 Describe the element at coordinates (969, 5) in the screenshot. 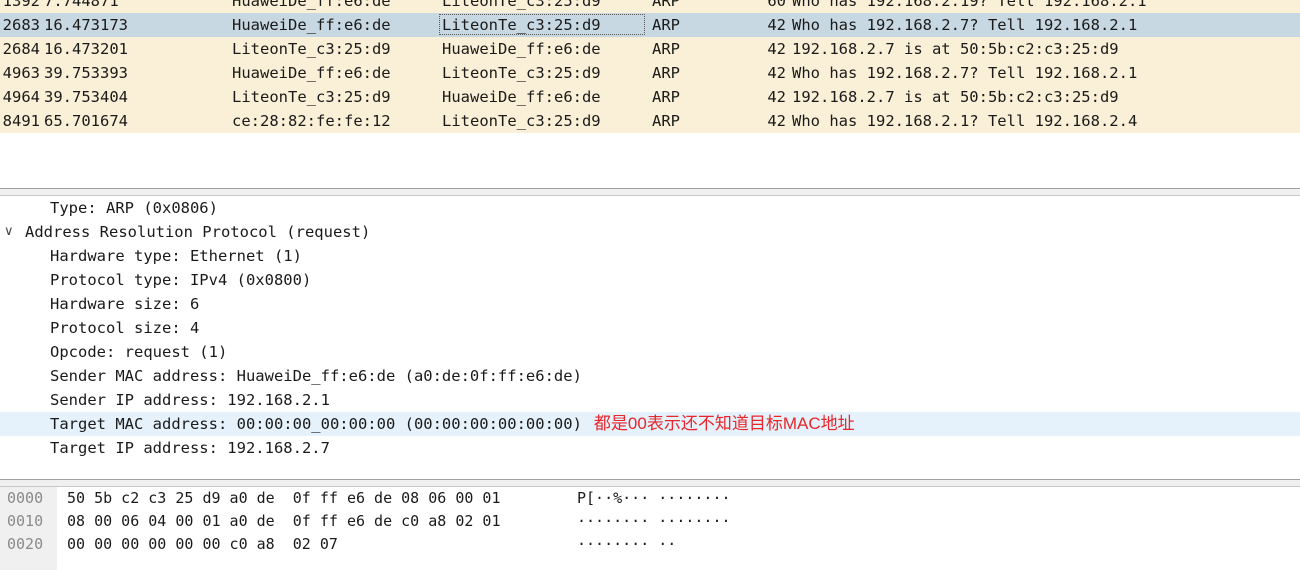

I see `packet-info: Who has 192.168.2.19? Tell 192.168.2.1` at that location.